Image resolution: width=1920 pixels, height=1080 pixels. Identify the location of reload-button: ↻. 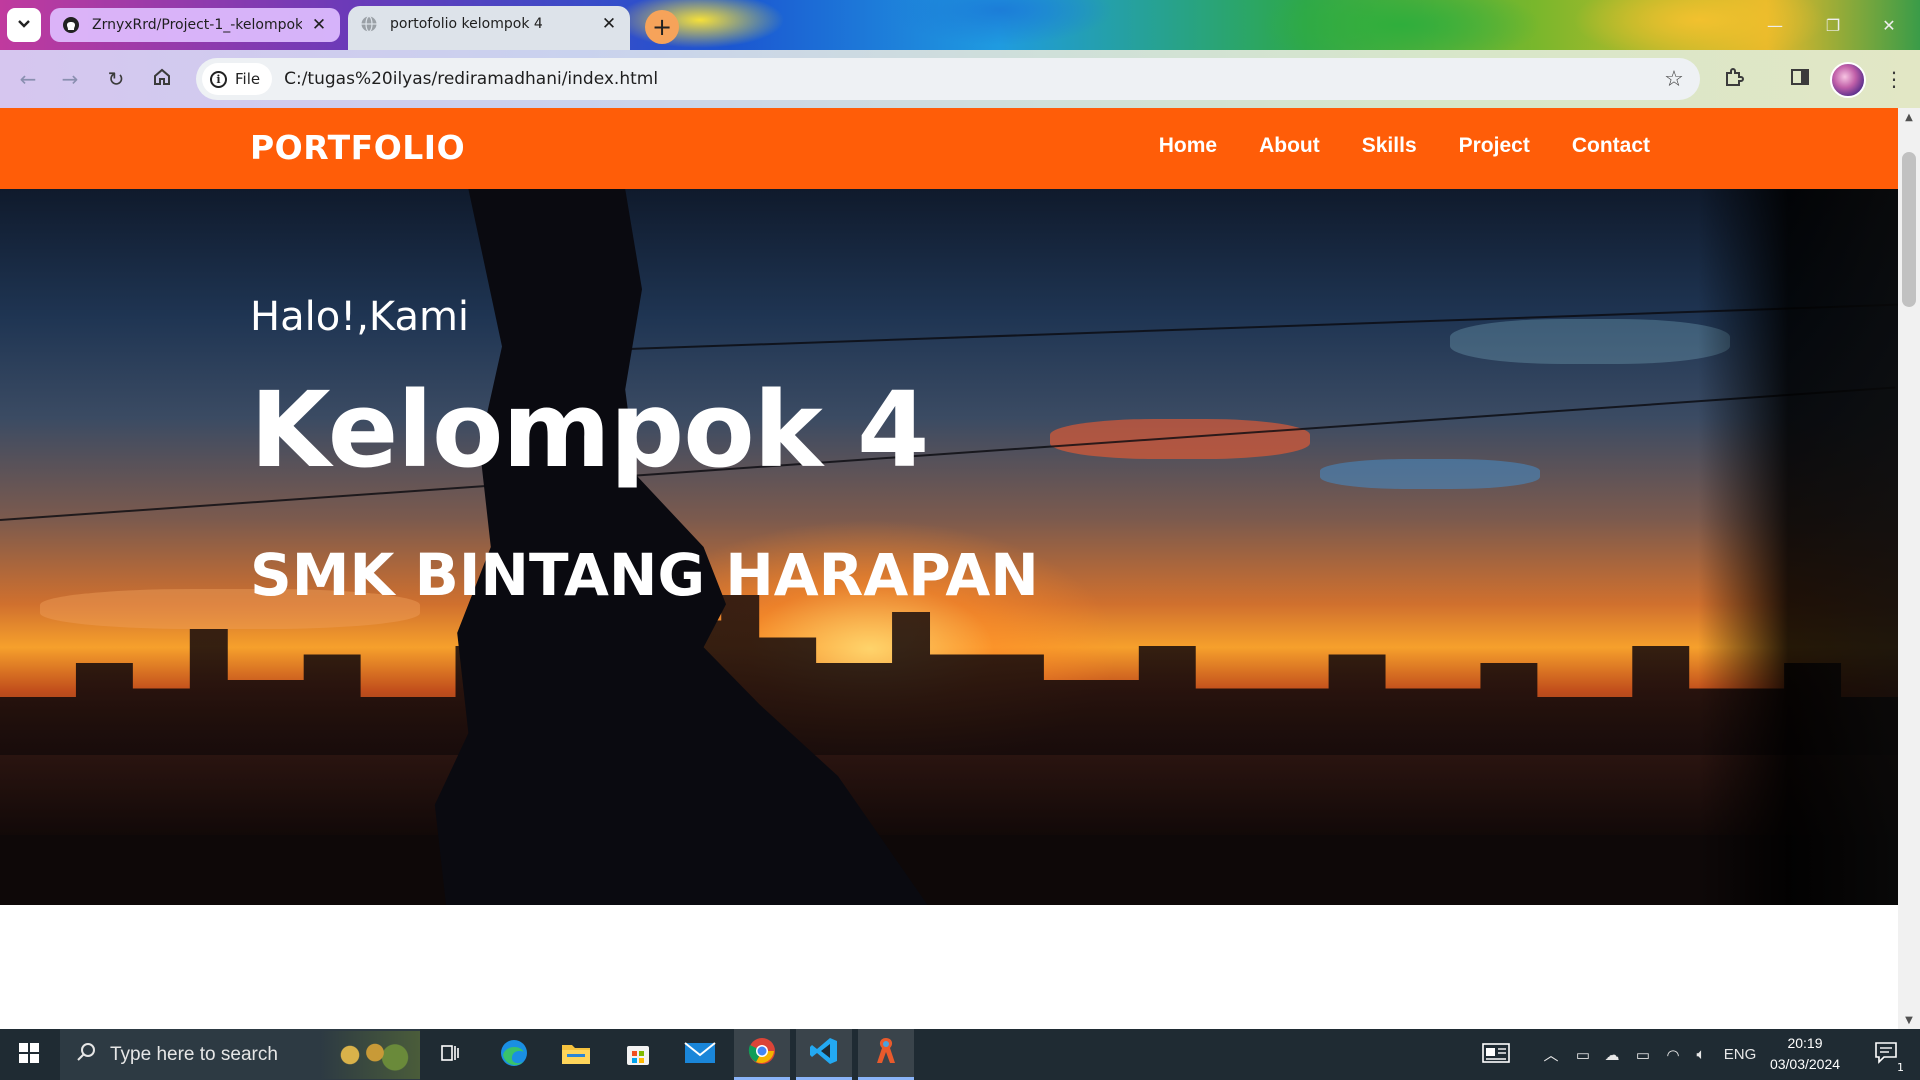
(116, 79).